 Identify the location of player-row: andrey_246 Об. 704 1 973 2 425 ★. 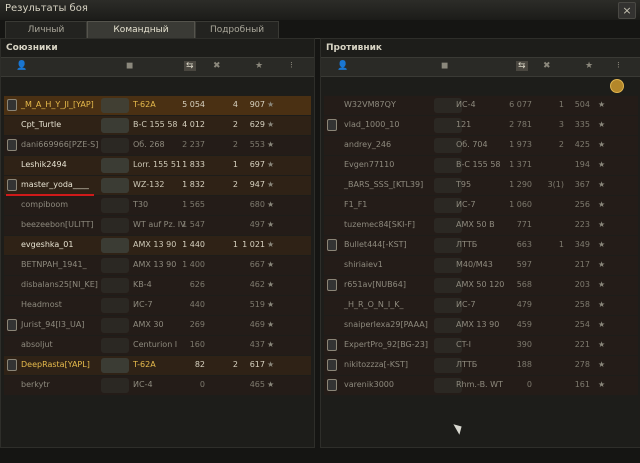
(481, 145).